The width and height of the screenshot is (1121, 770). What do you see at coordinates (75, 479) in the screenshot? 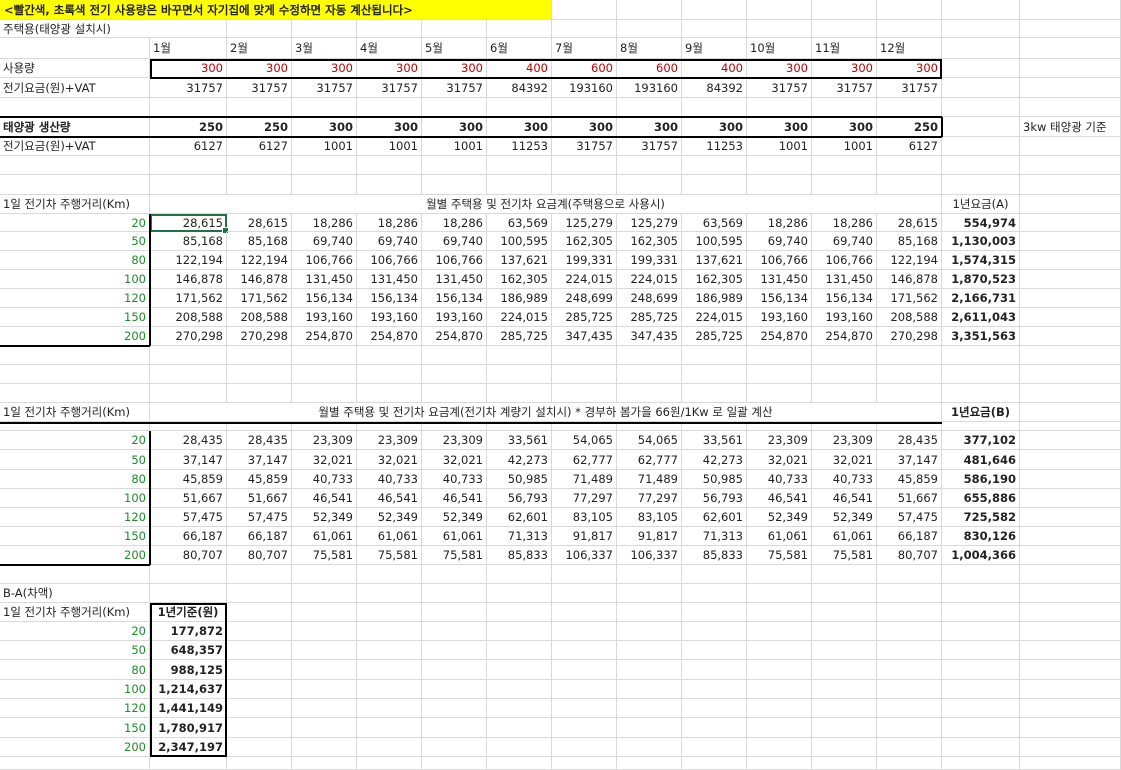
I see `distance-input: 80` at bounding box center [75, 479].